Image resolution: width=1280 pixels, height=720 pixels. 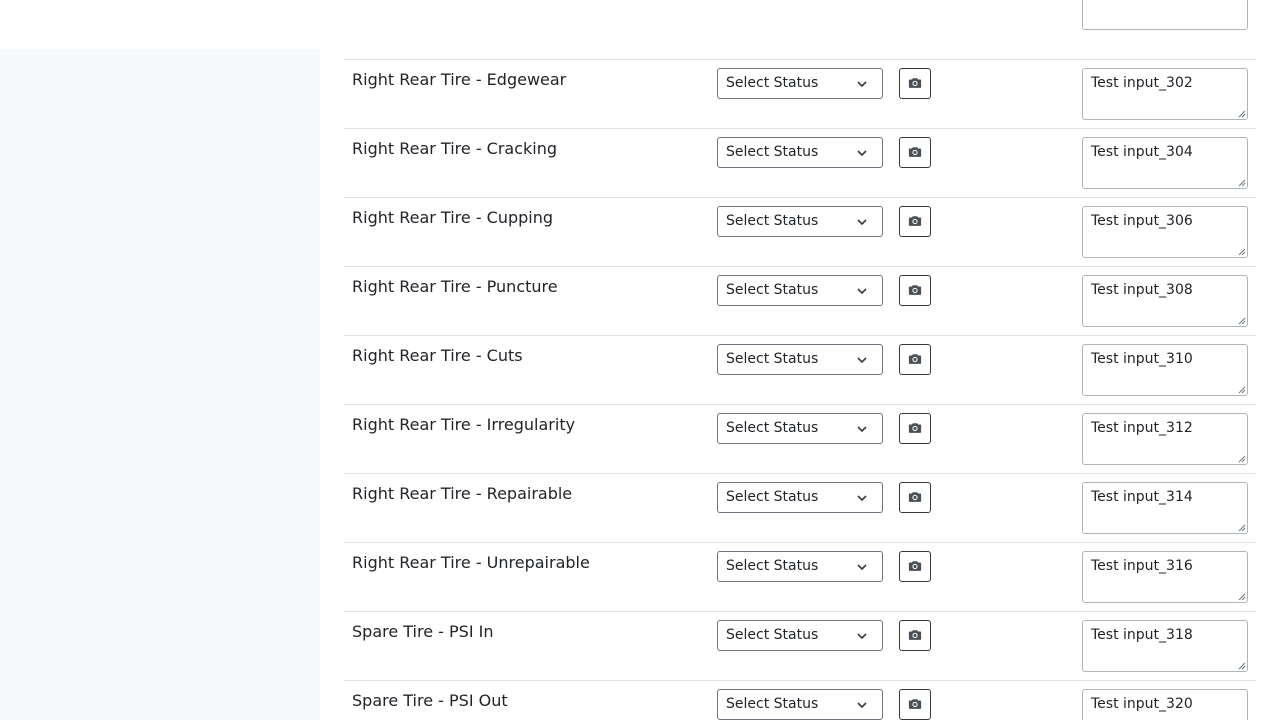 What do you see at coordinates (453, 217) in the screenshot?
I see `item-label: Right Rear Tire - Cupping` at bounding box center [453, 217].